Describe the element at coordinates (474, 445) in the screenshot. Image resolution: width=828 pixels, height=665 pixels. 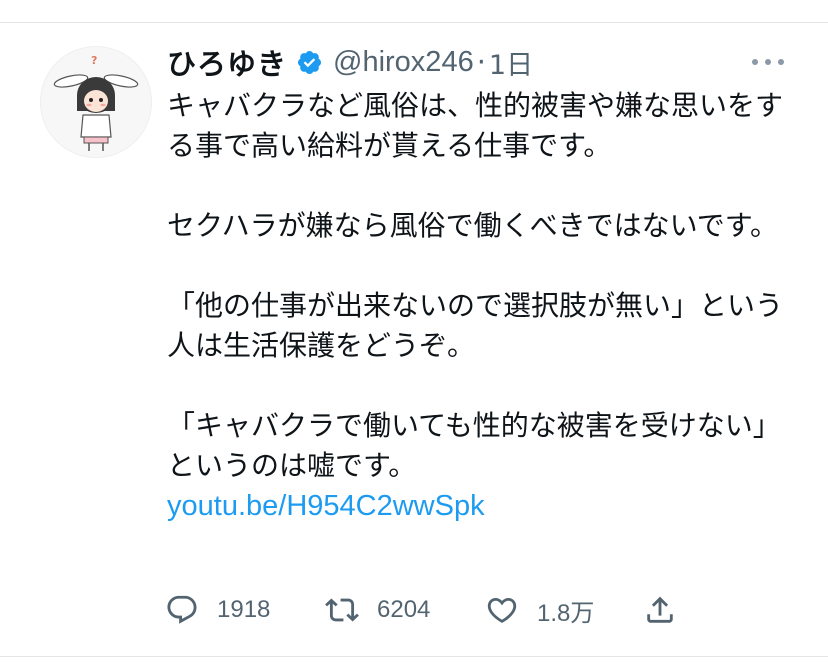
I see `tweet-paragraph: 「キャバクラで働いても性的な被害を受けない」というのは嘘です。` at that location.